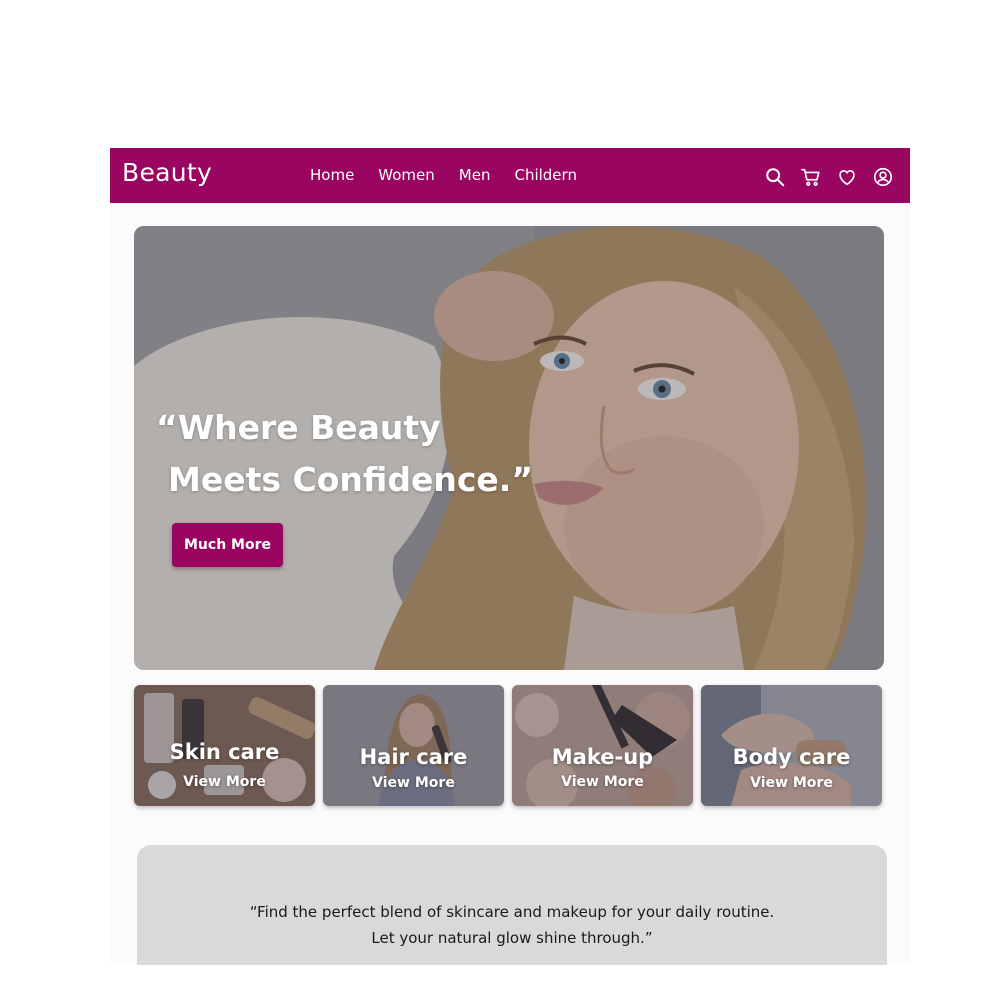  What do you see at coordinates (351, 479) in the screenshot?
I see `hero-headline-line2: Meets Confidence.”` at bounding box center [351, 479].